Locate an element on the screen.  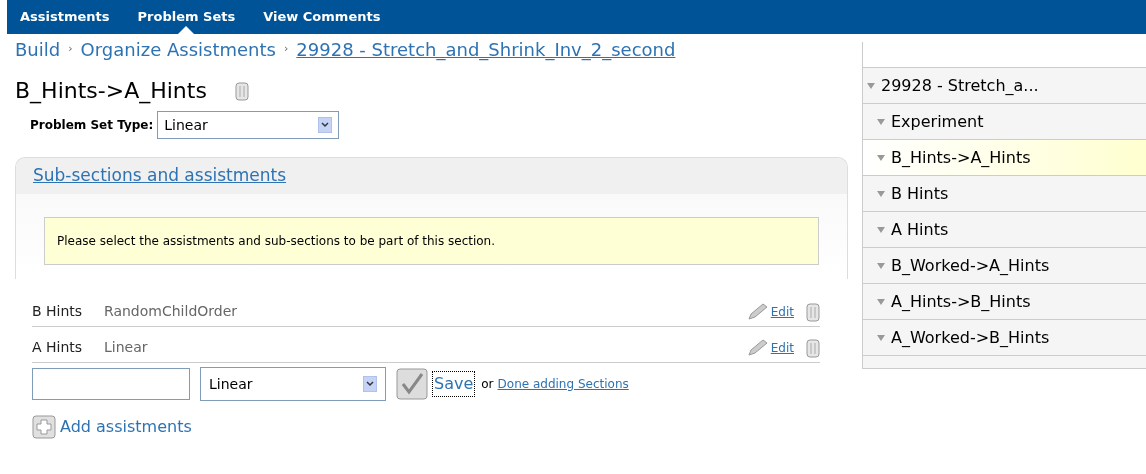
item-name: A Hints is located at coordinates (58, 347).